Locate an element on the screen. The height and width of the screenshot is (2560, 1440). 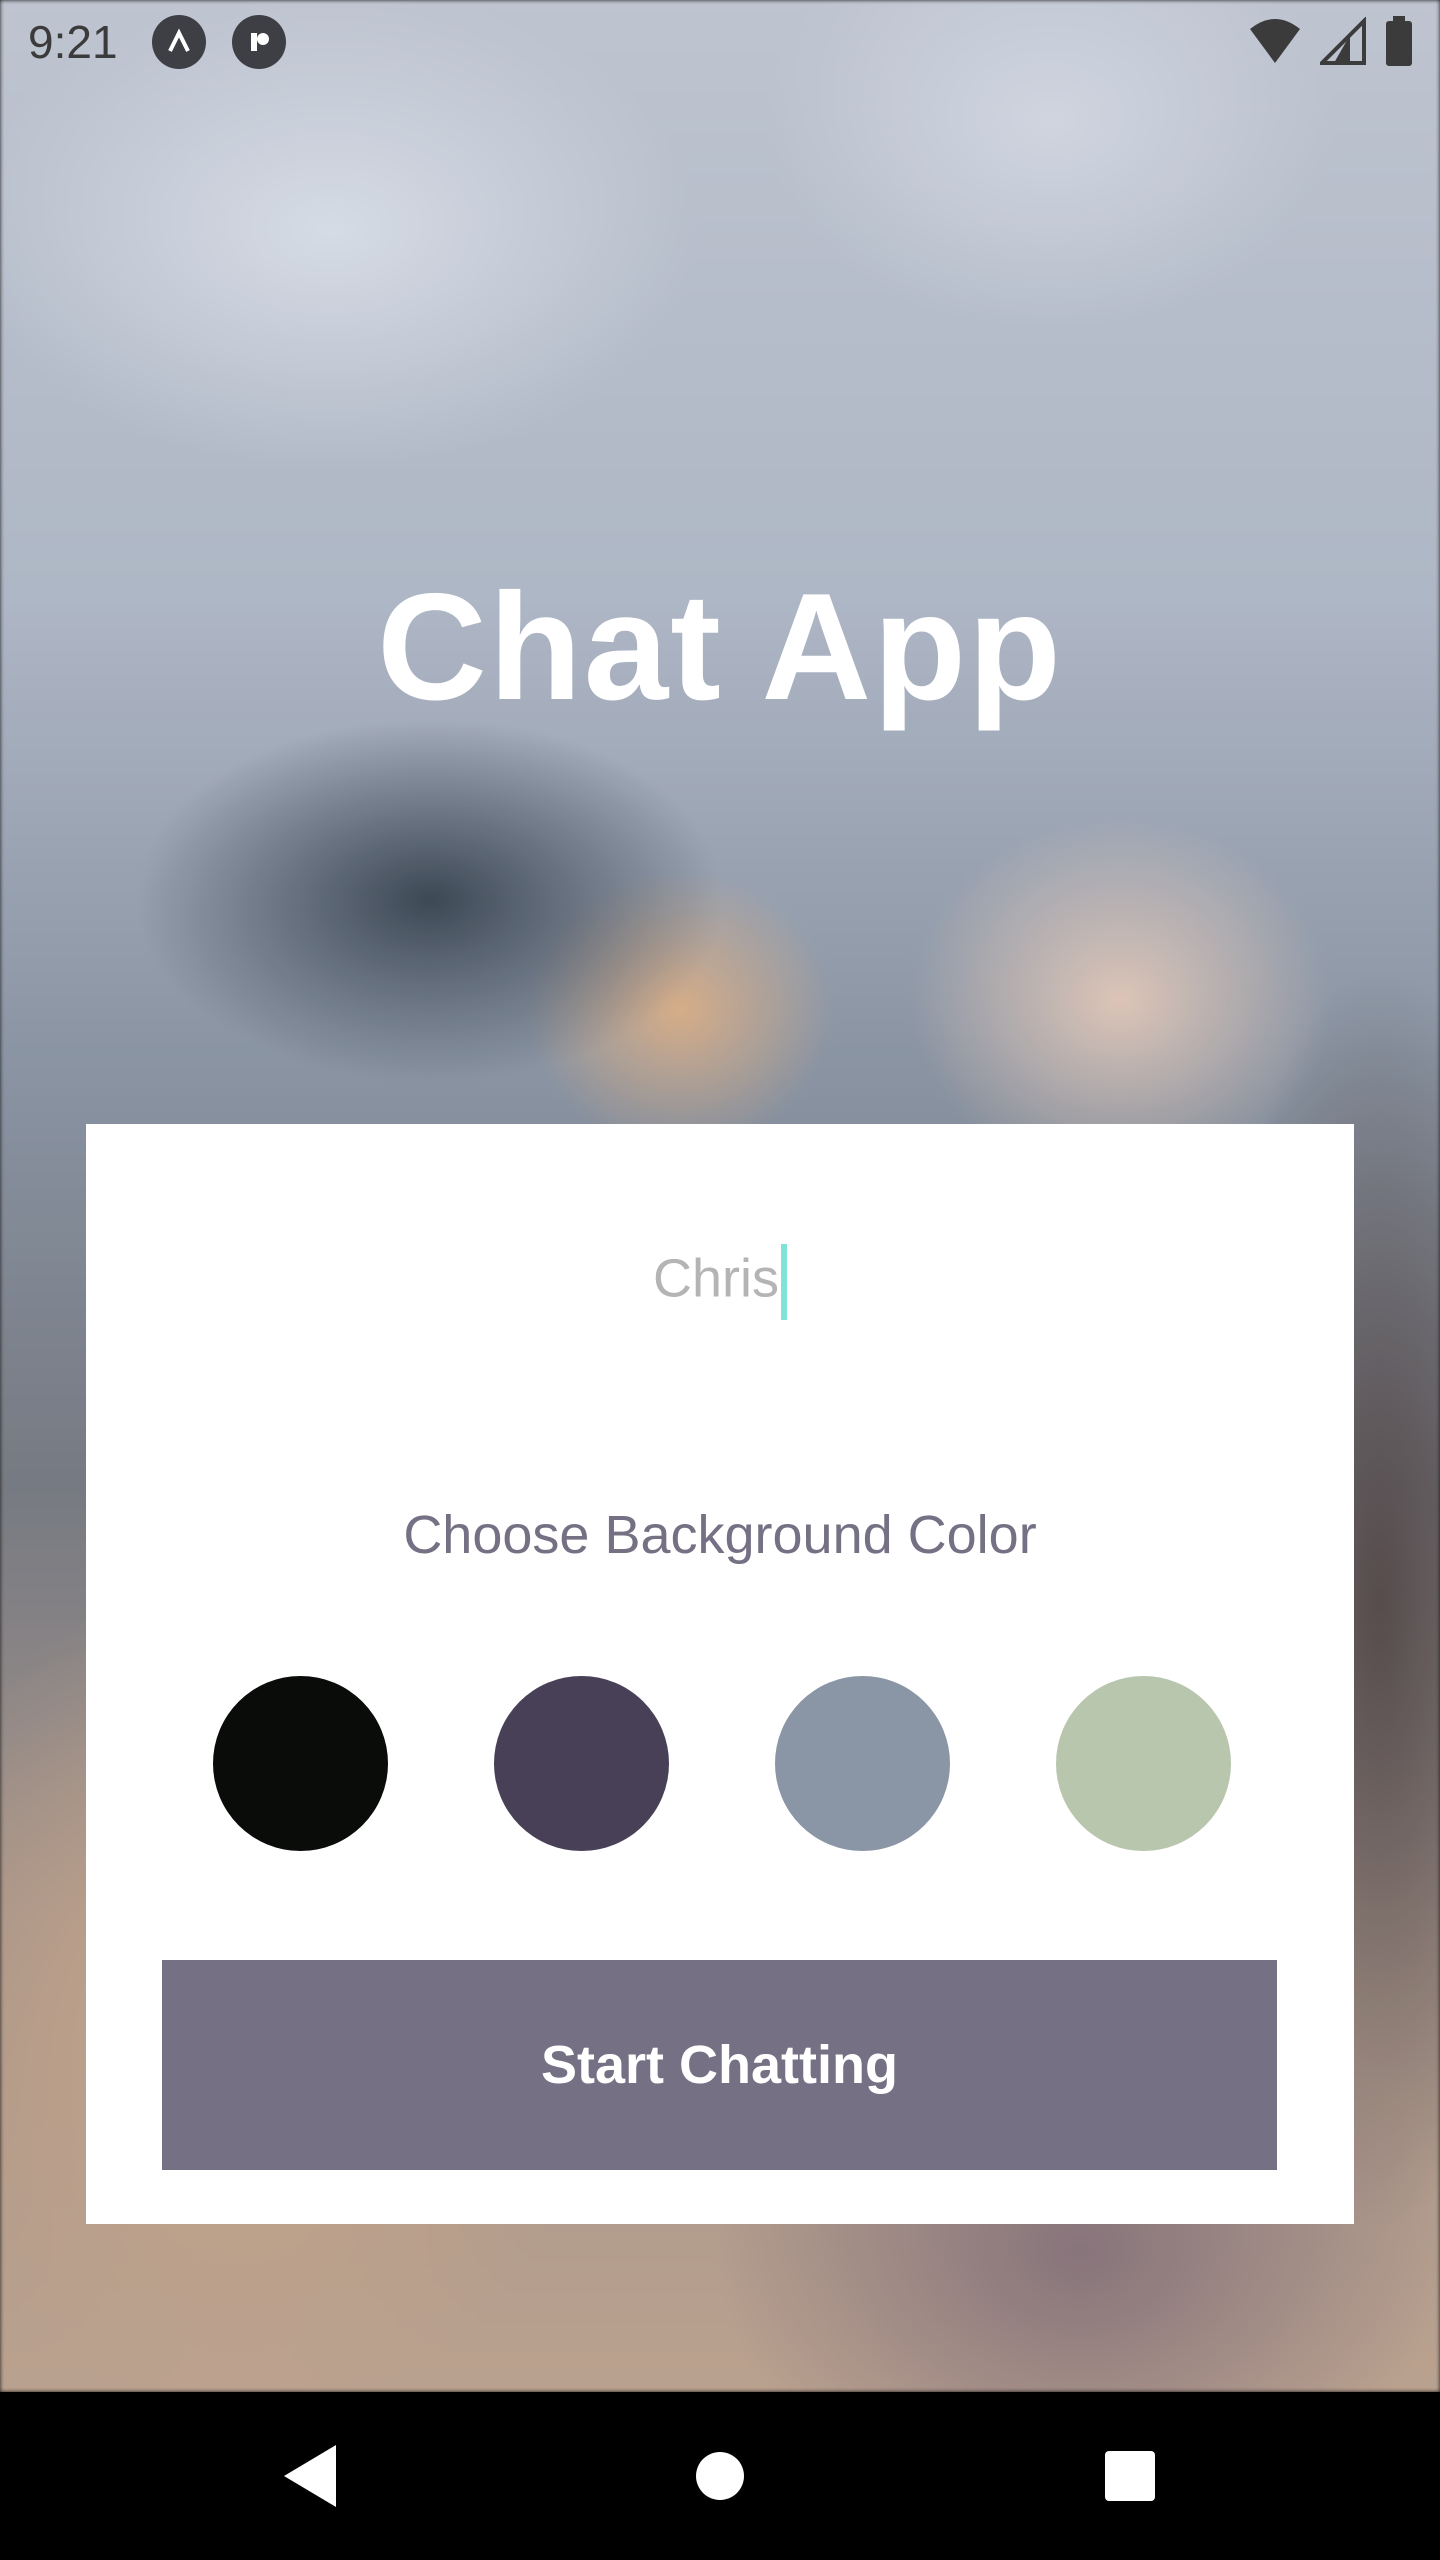
color-swatch-gray-blue is located at coordinates (862, 1763).